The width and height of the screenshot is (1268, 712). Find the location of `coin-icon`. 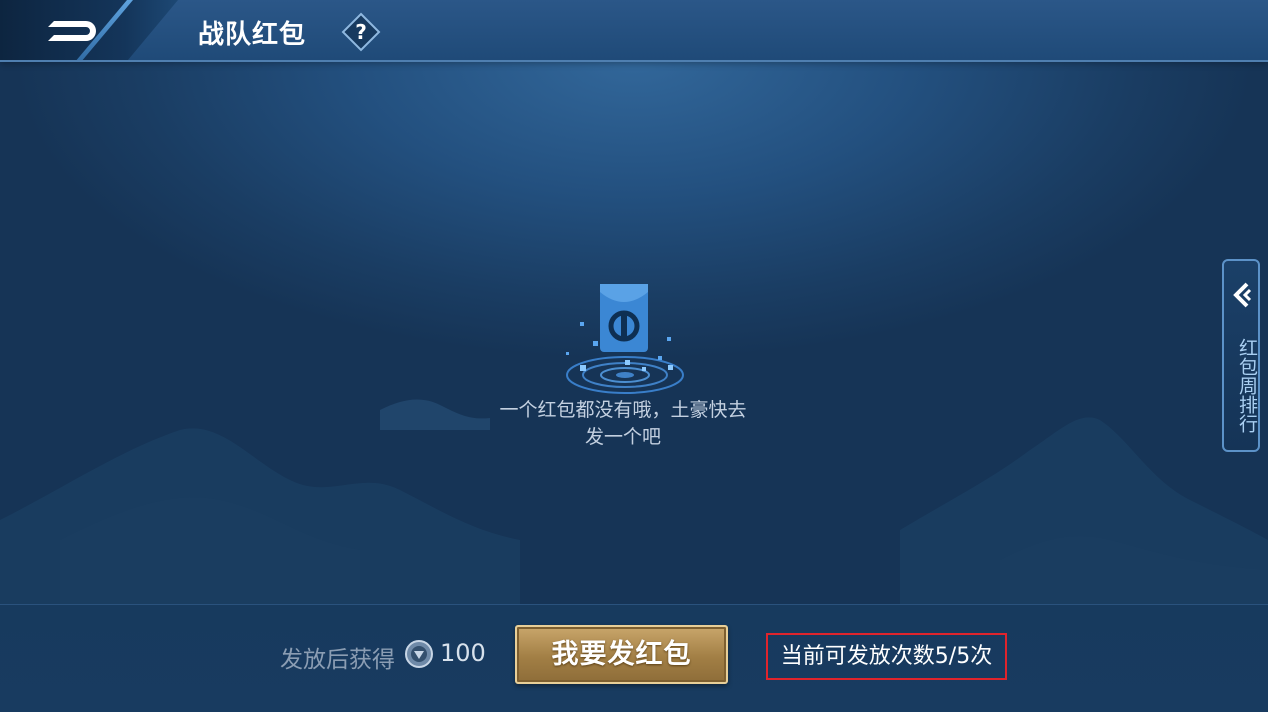

coin-icon is located at coordinates (419, 654).